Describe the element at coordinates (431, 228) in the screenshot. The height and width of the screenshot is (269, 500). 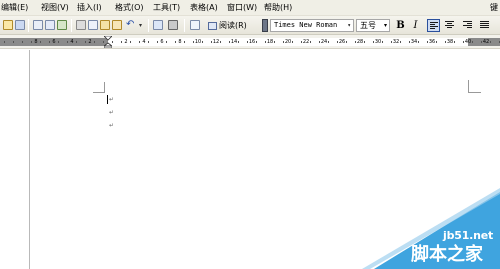
I see `watermark-banner` at that location.